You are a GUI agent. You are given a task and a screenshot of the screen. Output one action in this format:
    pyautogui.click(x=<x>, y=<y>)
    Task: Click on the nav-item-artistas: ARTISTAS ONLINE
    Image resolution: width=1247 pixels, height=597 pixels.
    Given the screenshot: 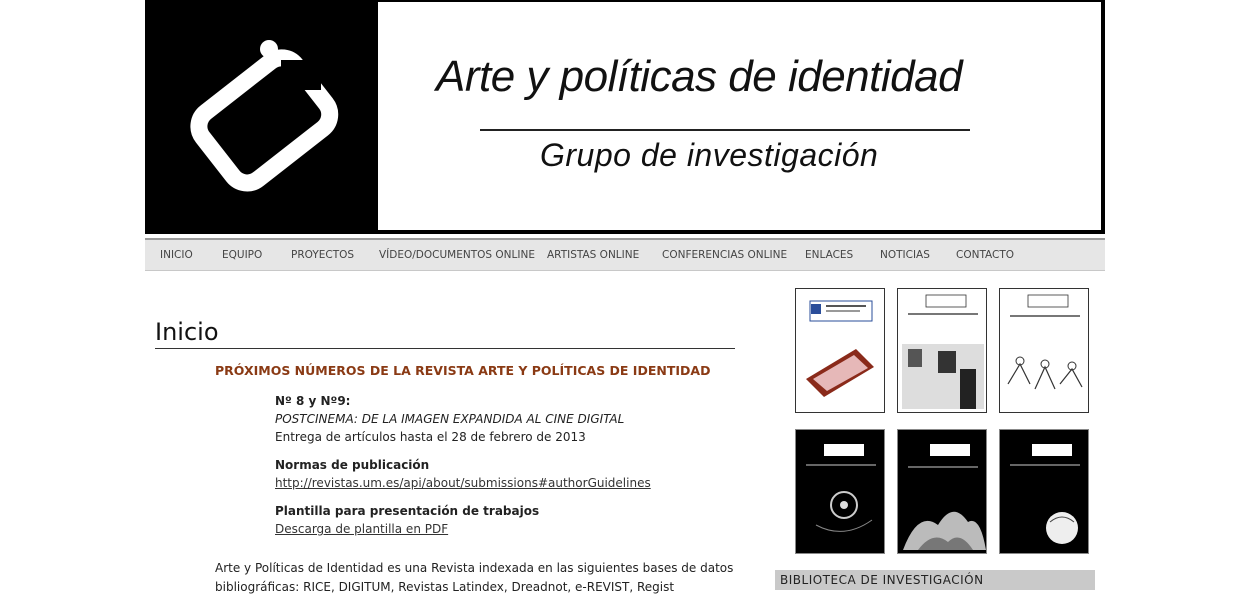 What is the action you would take?
    pyautogui.click(x=593, y=255)
    